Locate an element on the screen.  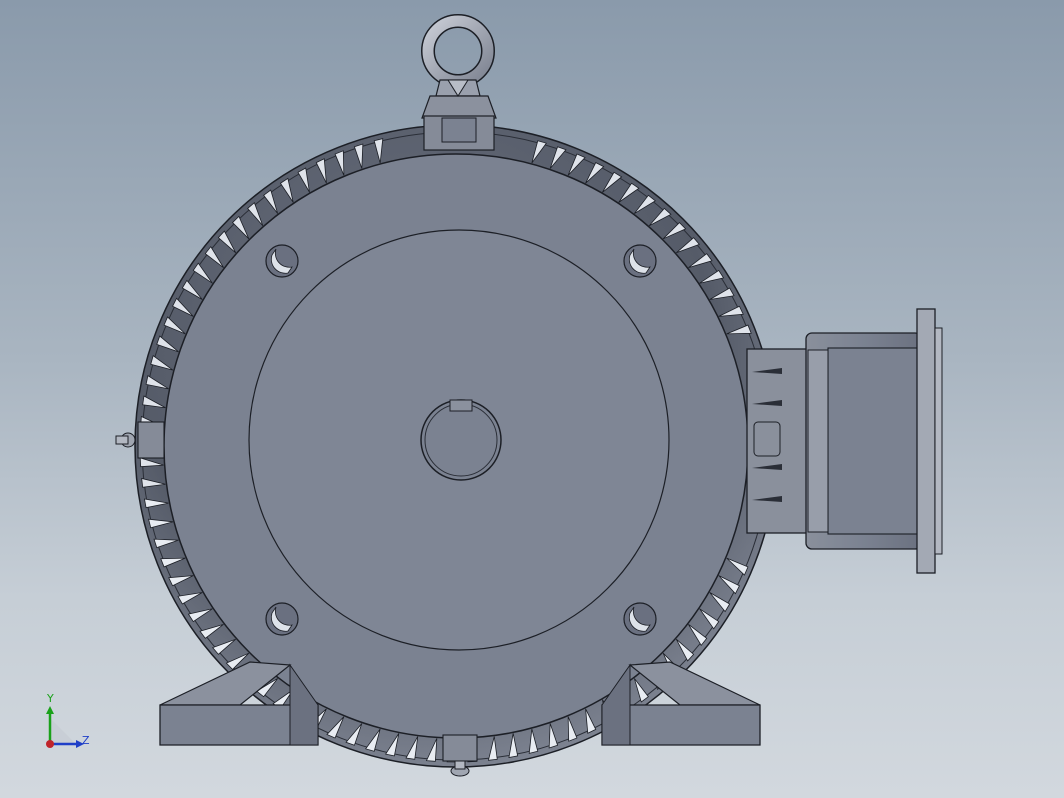
drain-plug is located at coordinates (460, 755).